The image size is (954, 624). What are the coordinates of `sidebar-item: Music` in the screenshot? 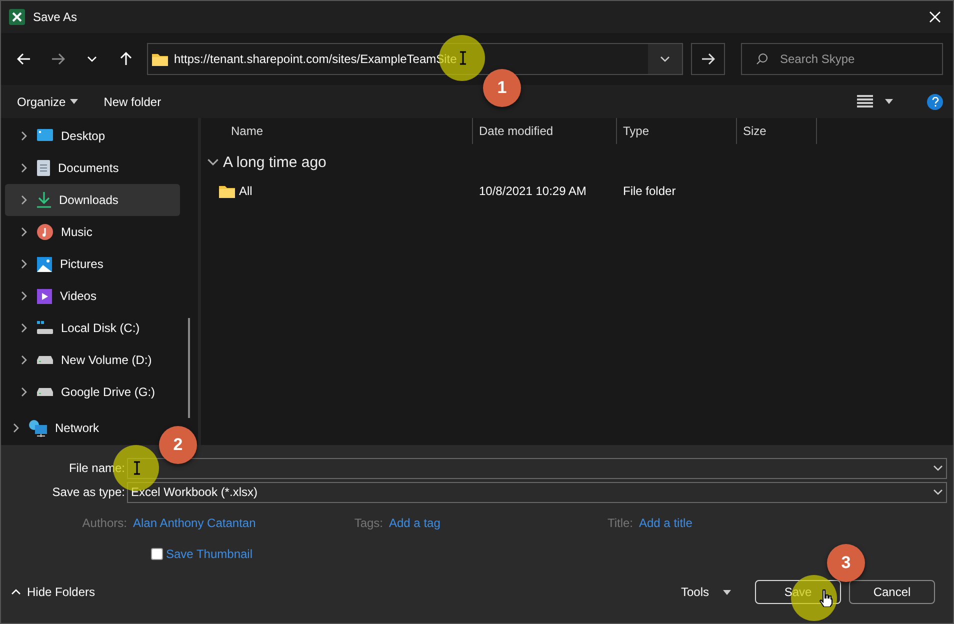 It's located at (52, 232).